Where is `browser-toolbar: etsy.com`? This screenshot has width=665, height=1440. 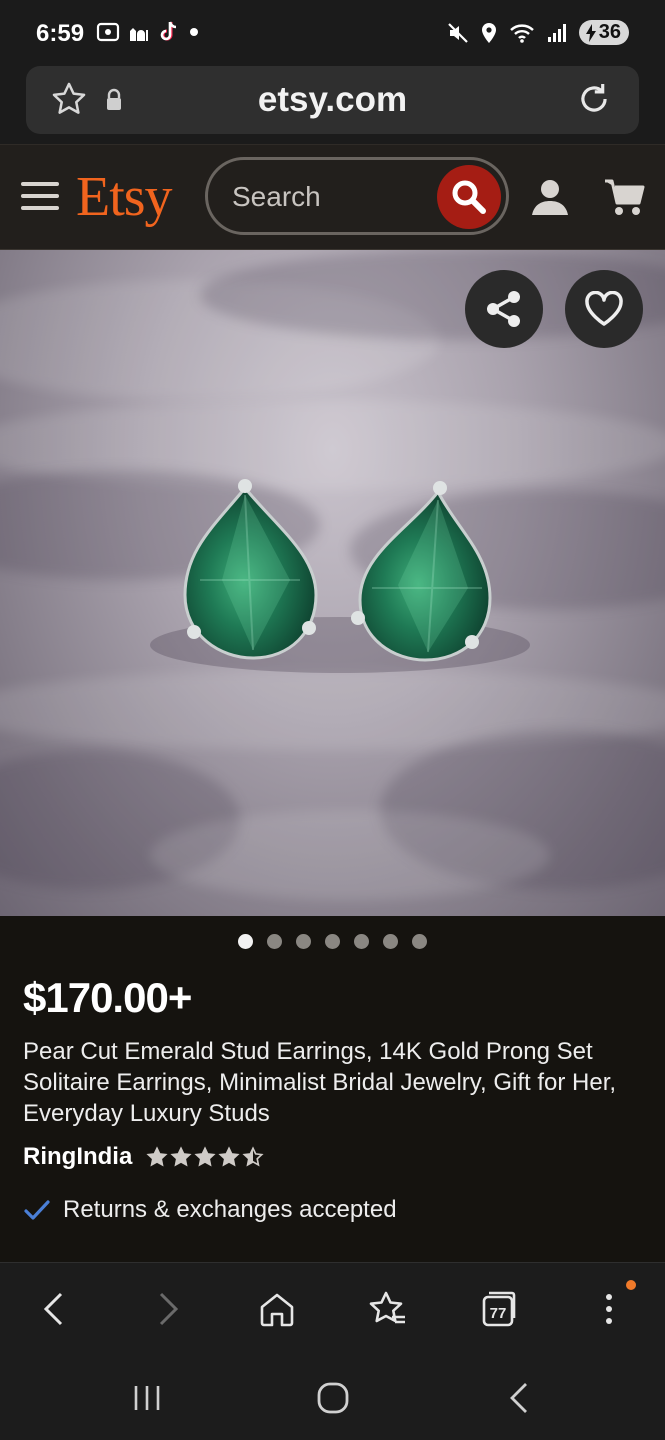
browser-toolbar: etsy.com is located at coordinates (332, 100).